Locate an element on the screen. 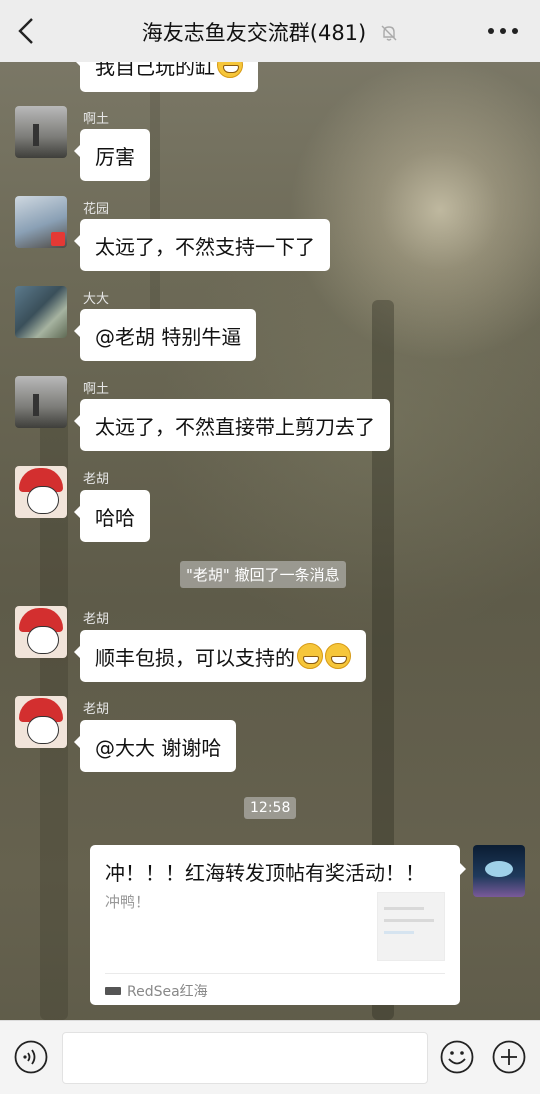  timestamp: 12:58 is located at coordinates (270, 808).